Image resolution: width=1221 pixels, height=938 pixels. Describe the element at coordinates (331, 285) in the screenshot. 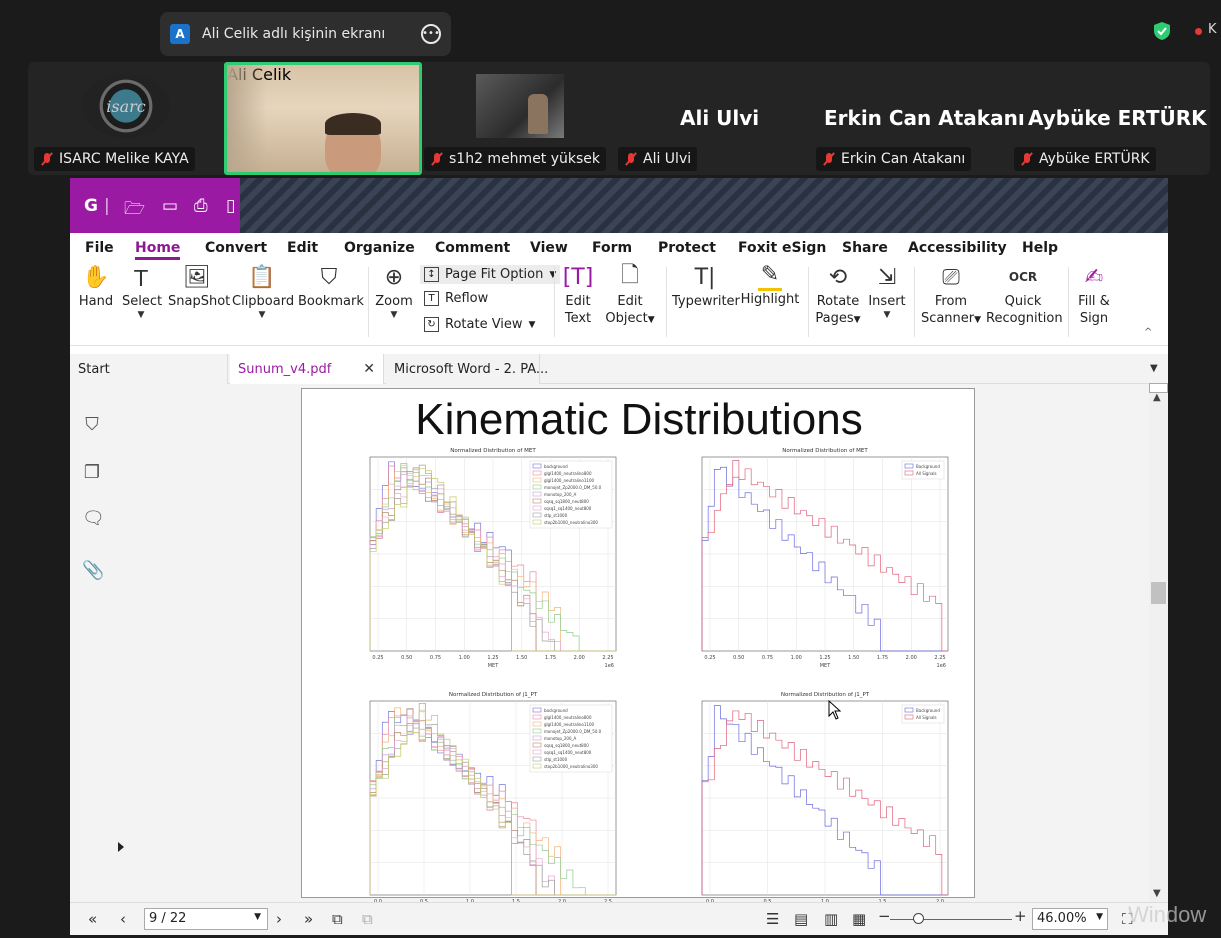

I see `bookmark-button: ⛉ Bookmark` at that location.